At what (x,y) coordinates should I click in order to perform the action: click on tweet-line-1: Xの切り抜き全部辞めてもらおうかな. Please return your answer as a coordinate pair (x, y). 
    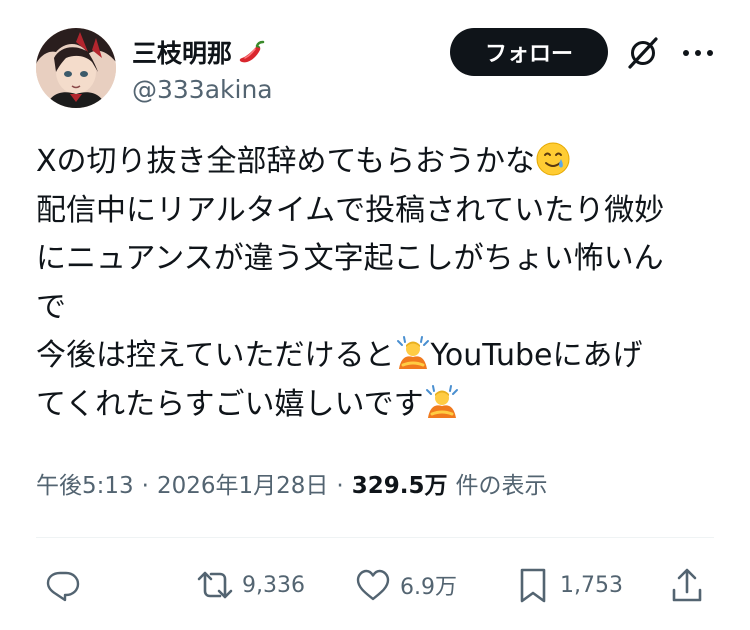
    Looking at the image, I should click on (378, 162).